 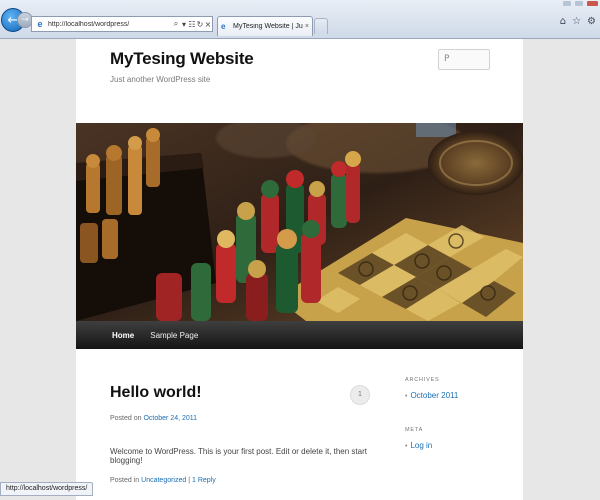 I want to click on post-title: Hello world!, so click(x=156, y=393).